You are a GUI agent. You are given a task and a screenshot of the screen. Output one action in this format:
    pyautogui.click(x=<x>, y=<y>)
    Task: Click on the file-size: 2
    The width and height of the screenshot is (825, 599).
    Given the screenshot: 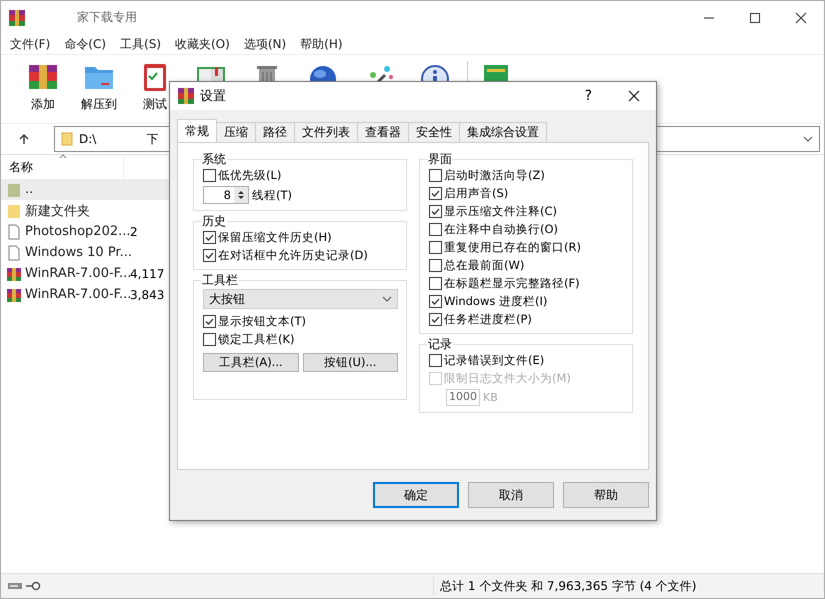 What is the action you would take?
    pyautogui.click(x=134, y=231)
    